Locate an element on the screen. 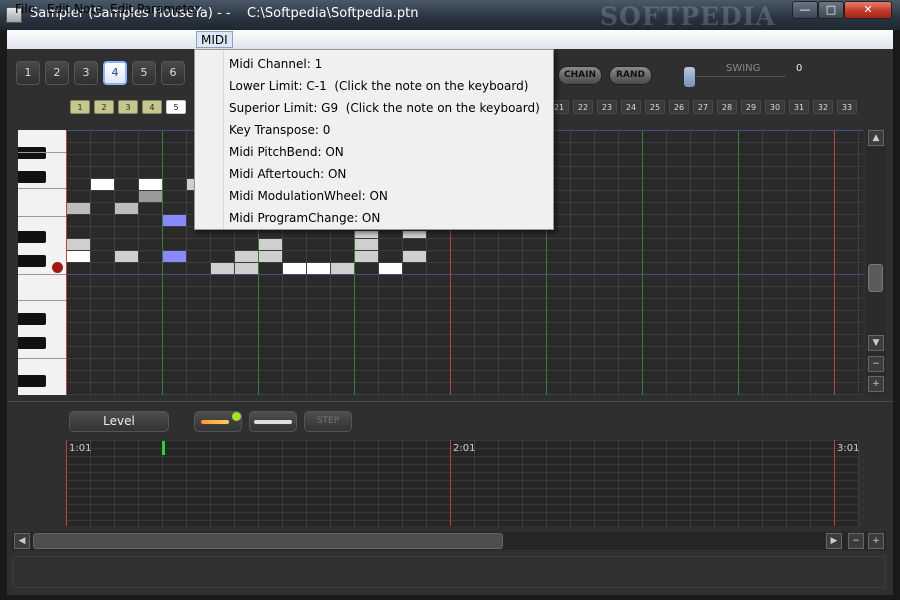 The height and width of the screenshot is (600, 900). midi-menu-item-modulation-wheel: Midi ModulationWheel: ON is located at coordinates (308, 196).